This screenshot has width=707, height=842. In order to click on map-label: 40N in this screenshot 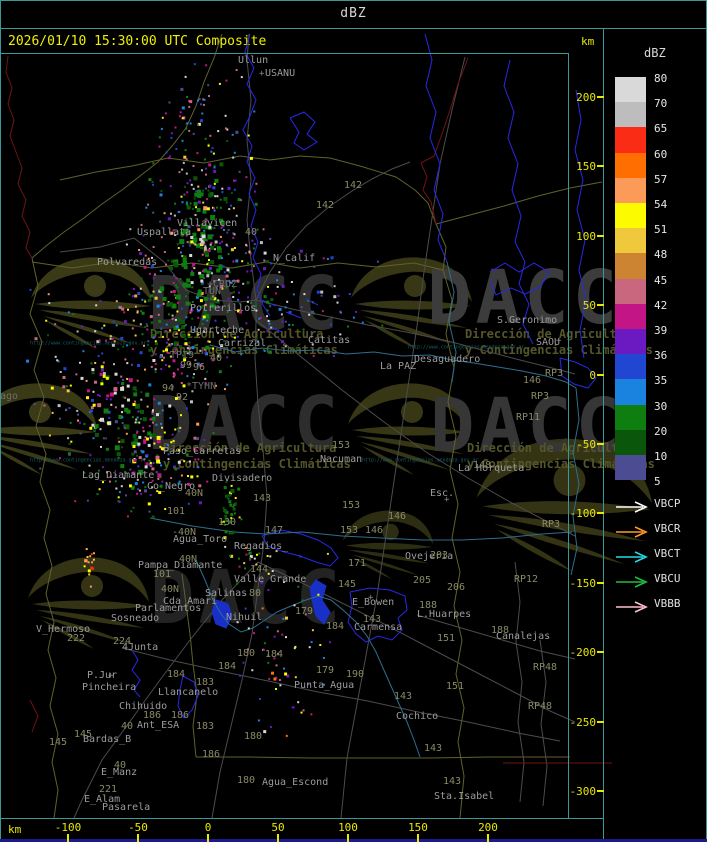, I will do `click(194, 493)`.